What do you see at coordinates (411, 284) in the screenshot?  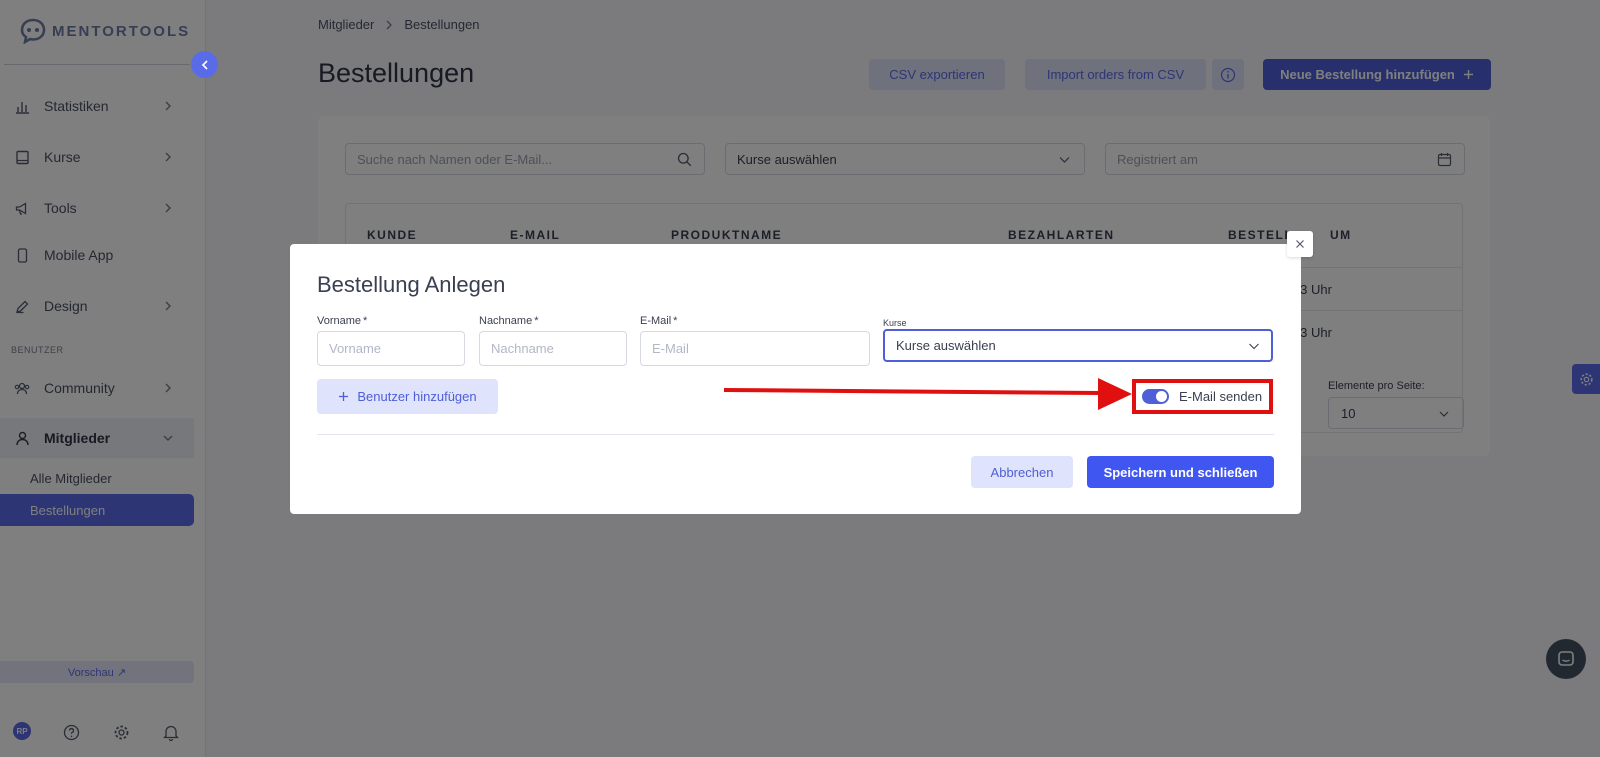 I see `modal-title: Bestellung Anlegen` at bounding box center [411, 284].